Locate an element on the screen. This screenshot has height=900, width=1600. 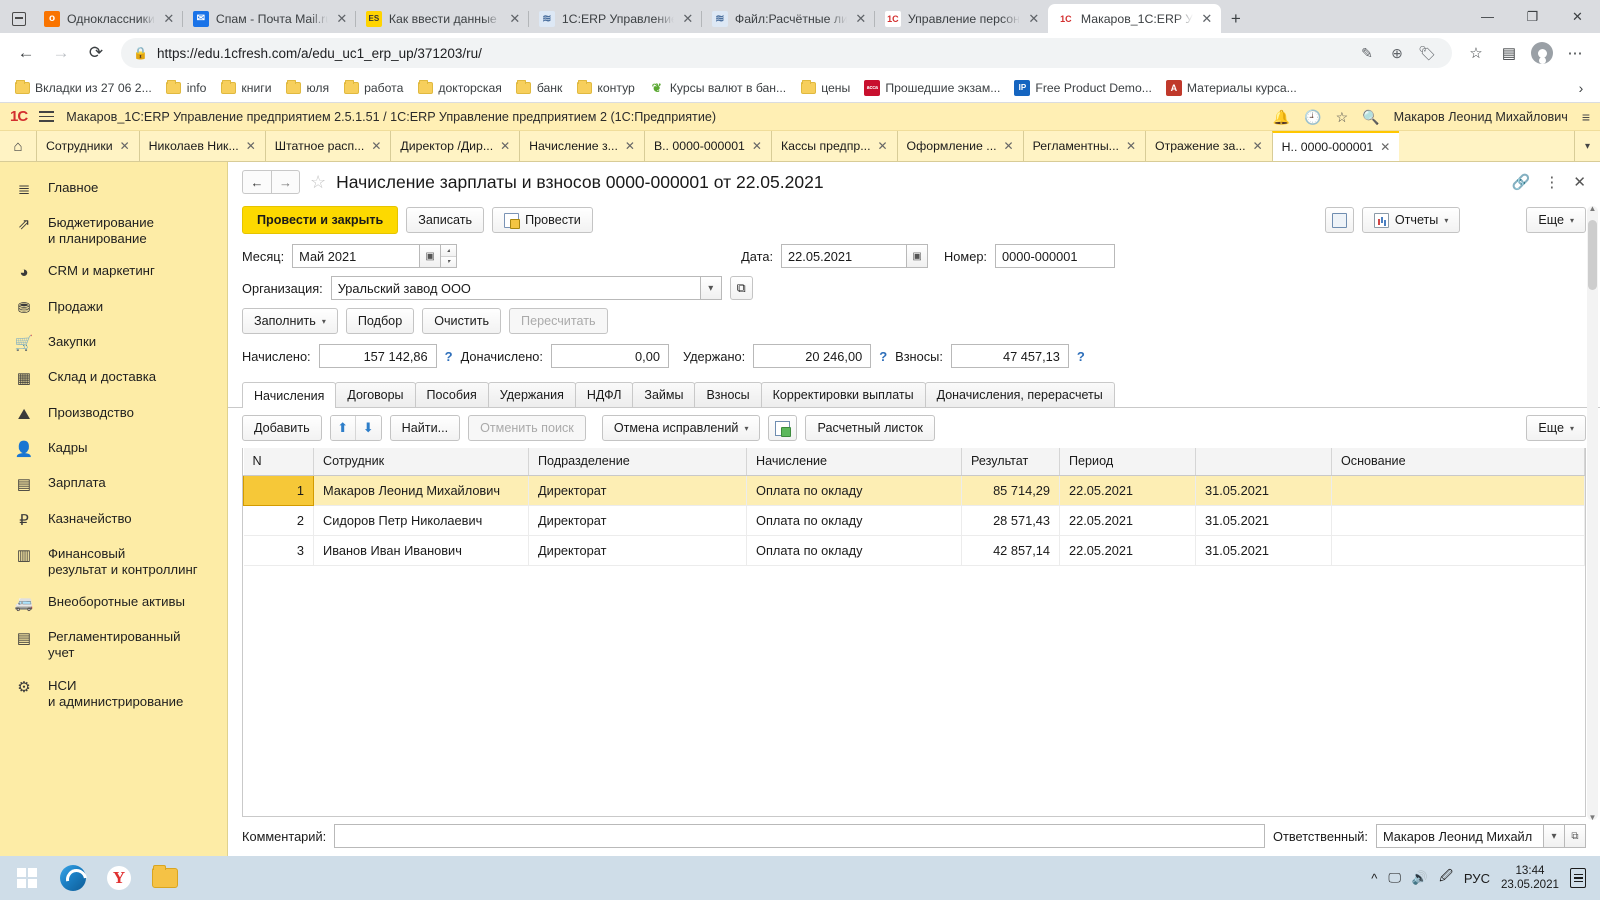
tab-vznosy: Взносы is located at coordinates (728, 394).